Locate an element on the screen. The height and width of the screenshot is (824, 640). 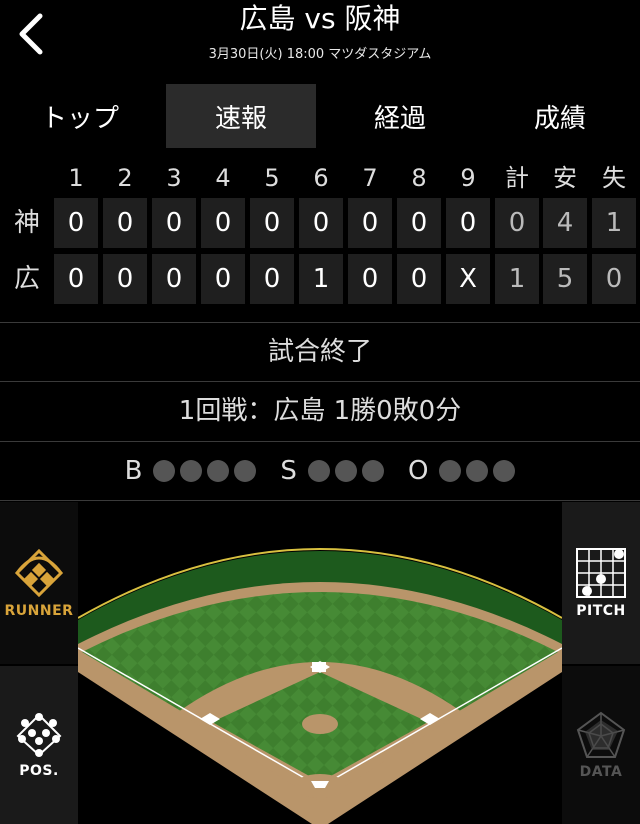
scoreboard-column-header: 8 is located at coordinates (419, 178).